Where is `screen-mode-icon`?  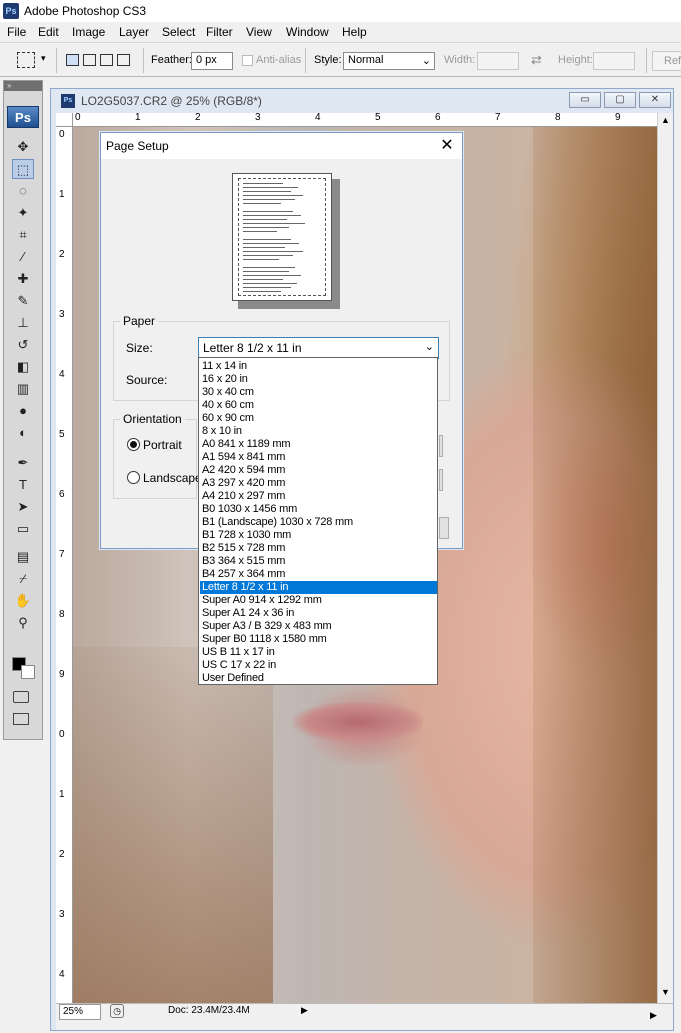 screen-mode-icon is located at coordinates (21, 719).